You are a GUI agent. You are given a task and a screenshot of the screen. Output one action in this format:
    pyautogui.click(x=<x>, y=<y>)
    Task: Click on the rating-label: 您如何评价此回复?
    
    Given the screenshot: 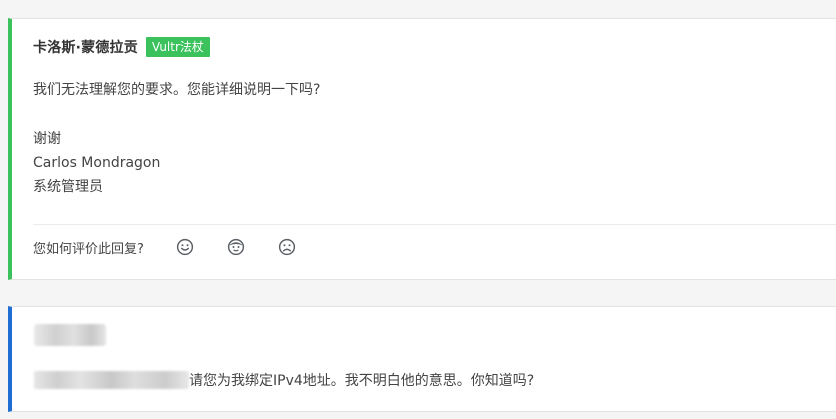 What is the action you would take?
    pyautogui.click(x=88, y=249)
    